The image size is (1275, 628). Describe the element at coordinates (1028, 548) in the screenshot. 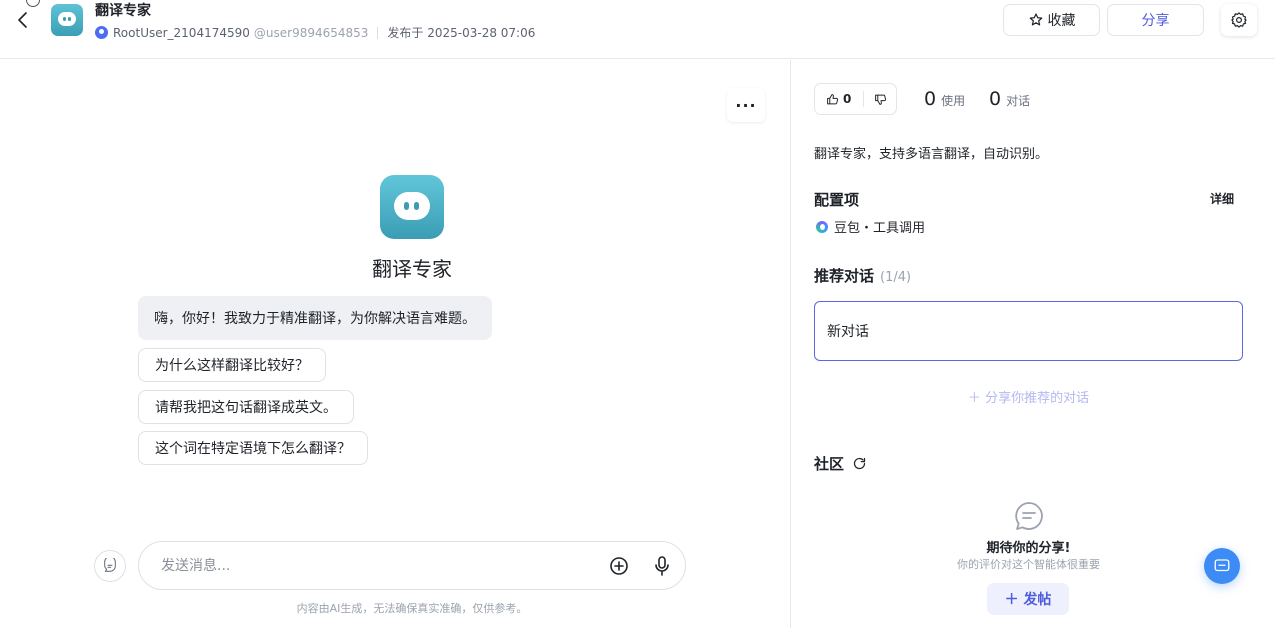

I see `community-empty-title: 期待你的分享!` at that location.